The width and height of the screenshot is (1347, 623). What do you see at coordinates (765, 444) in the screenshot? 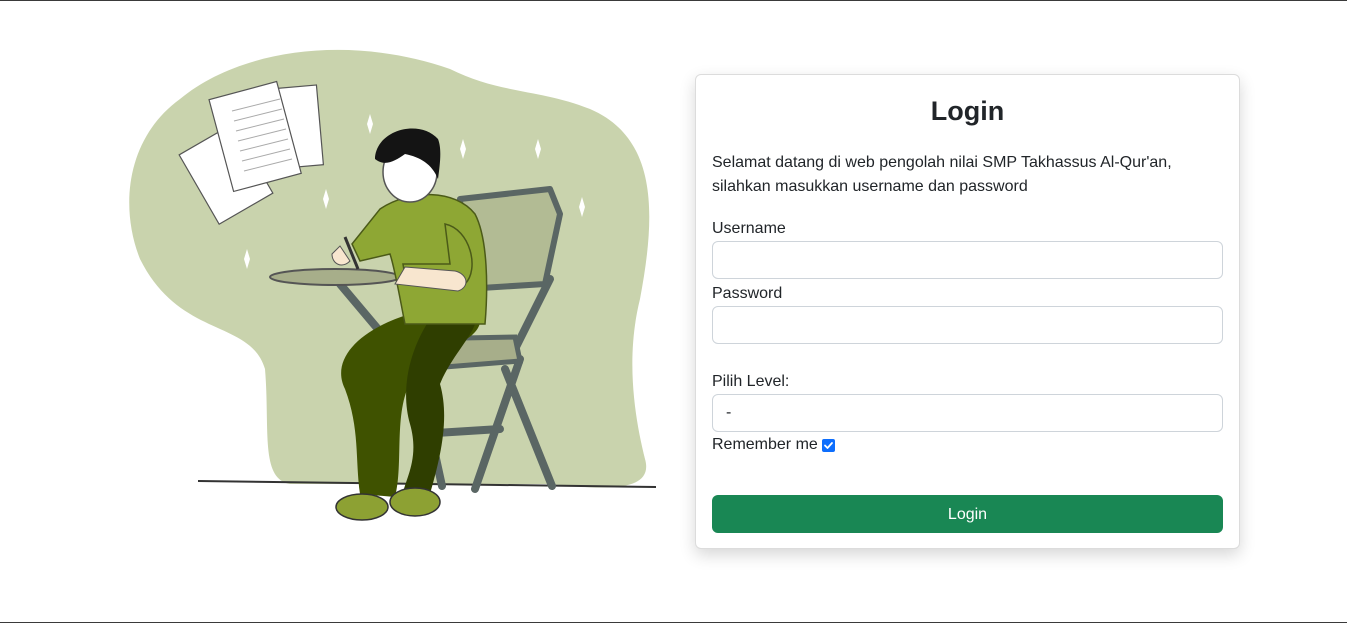
I see `remember-me-label: Remember me` at bounding box center [765, 444].